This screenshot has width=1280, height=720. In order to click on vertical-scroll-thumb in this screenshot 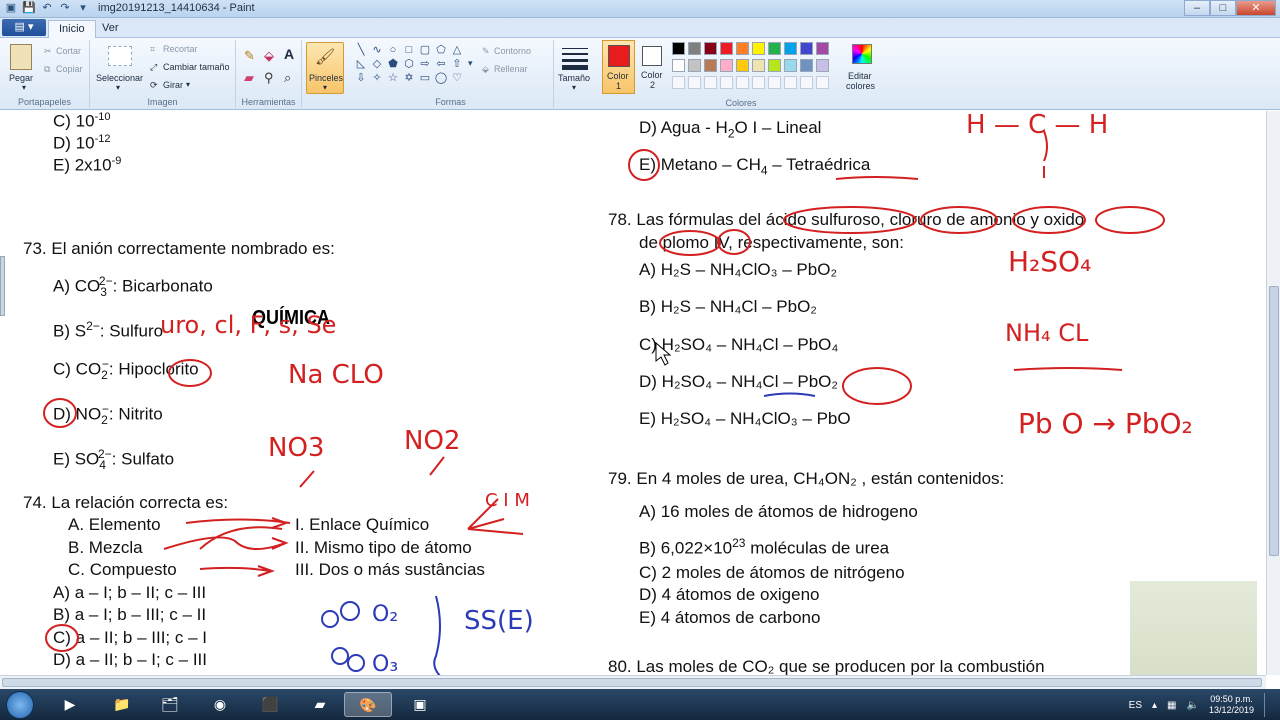, I will do `click(1274, 421)`.